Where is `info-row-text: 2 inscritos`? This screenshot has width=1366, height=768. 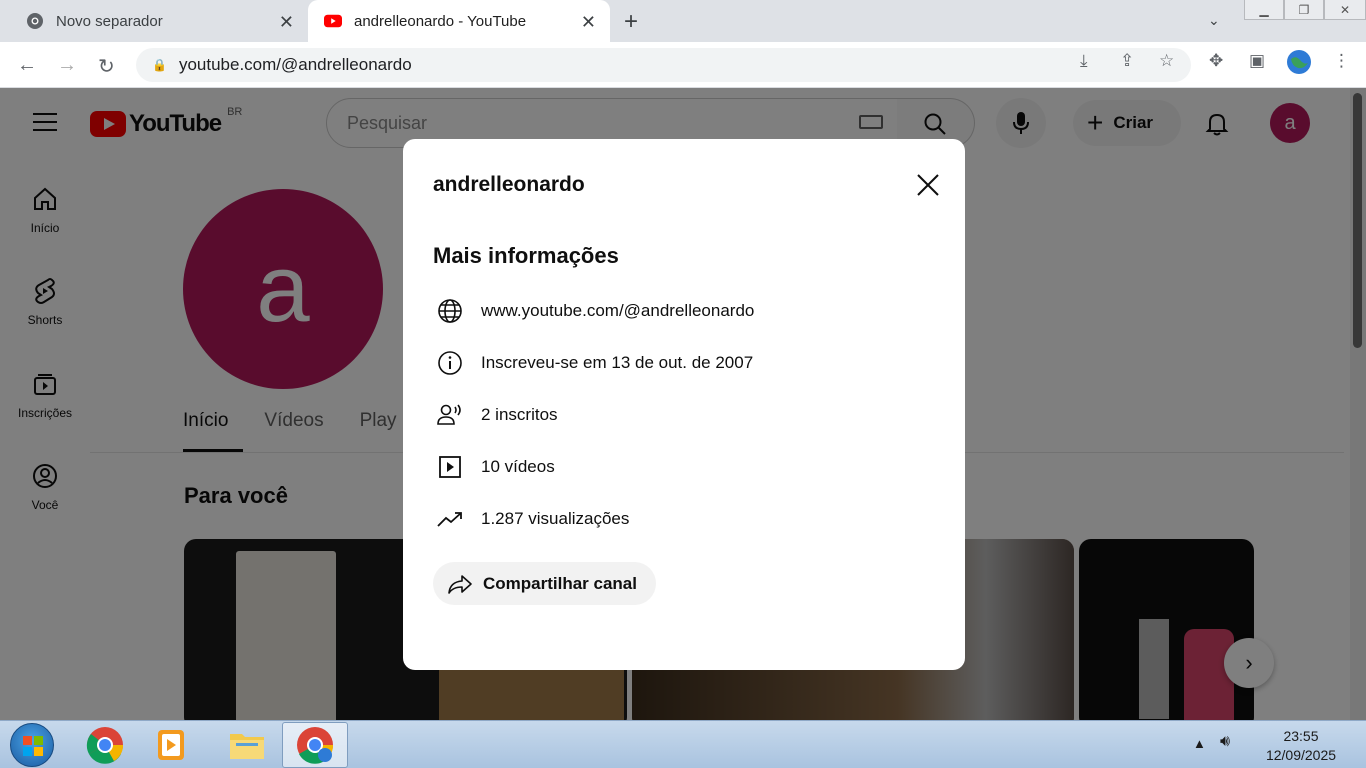
info-row-text: 2 inscritos is located at coordinates (519, 414).